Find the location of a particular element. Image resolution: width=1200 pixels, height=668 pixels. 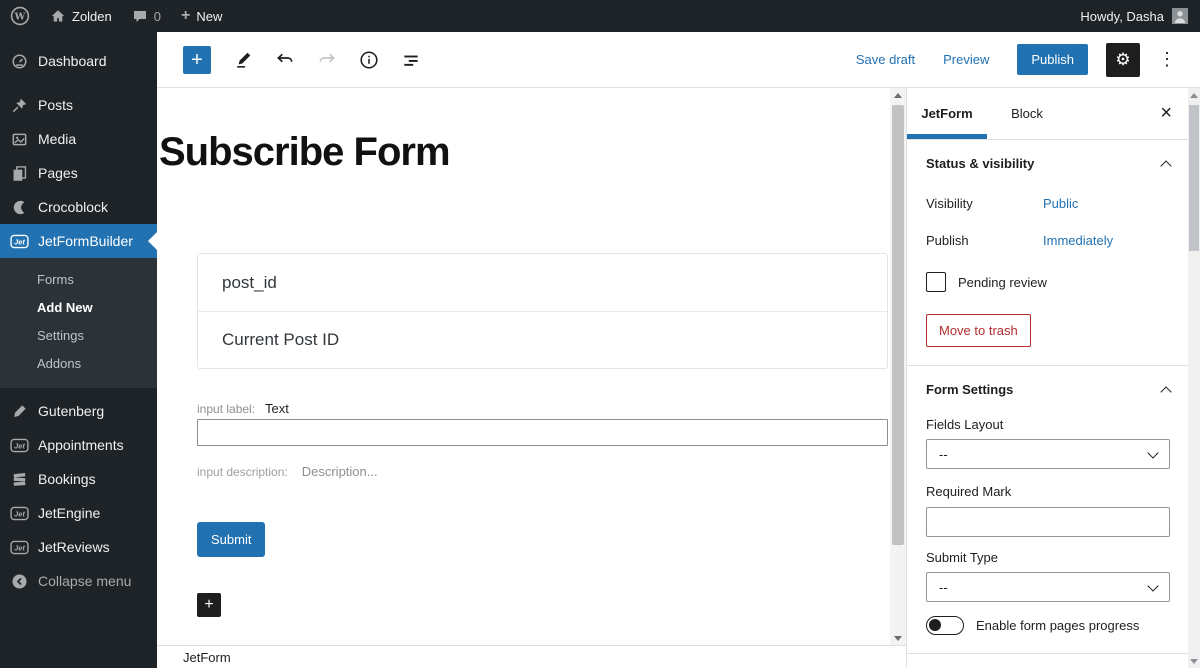

redo-icon is located at coordinates (327, 60).